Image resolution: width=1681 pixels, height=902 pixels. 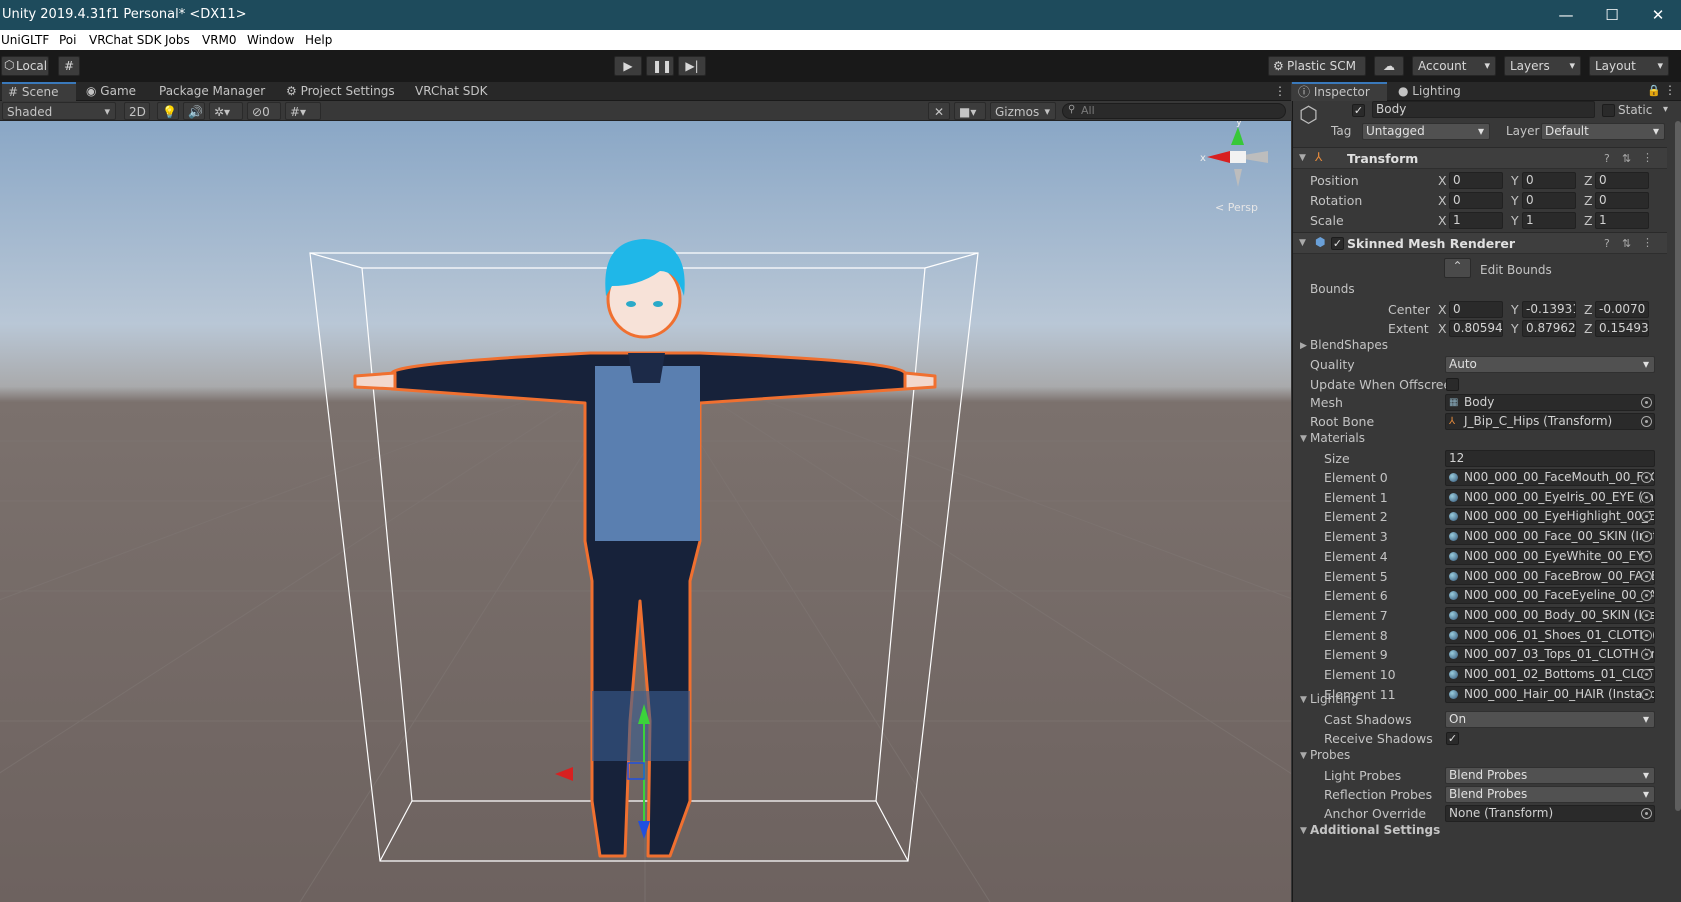 What do you see at coordinates (59, 111) in the screenshot?
I see `shading-mode-dropdown: Shaded` at bounding box center [59, 111].